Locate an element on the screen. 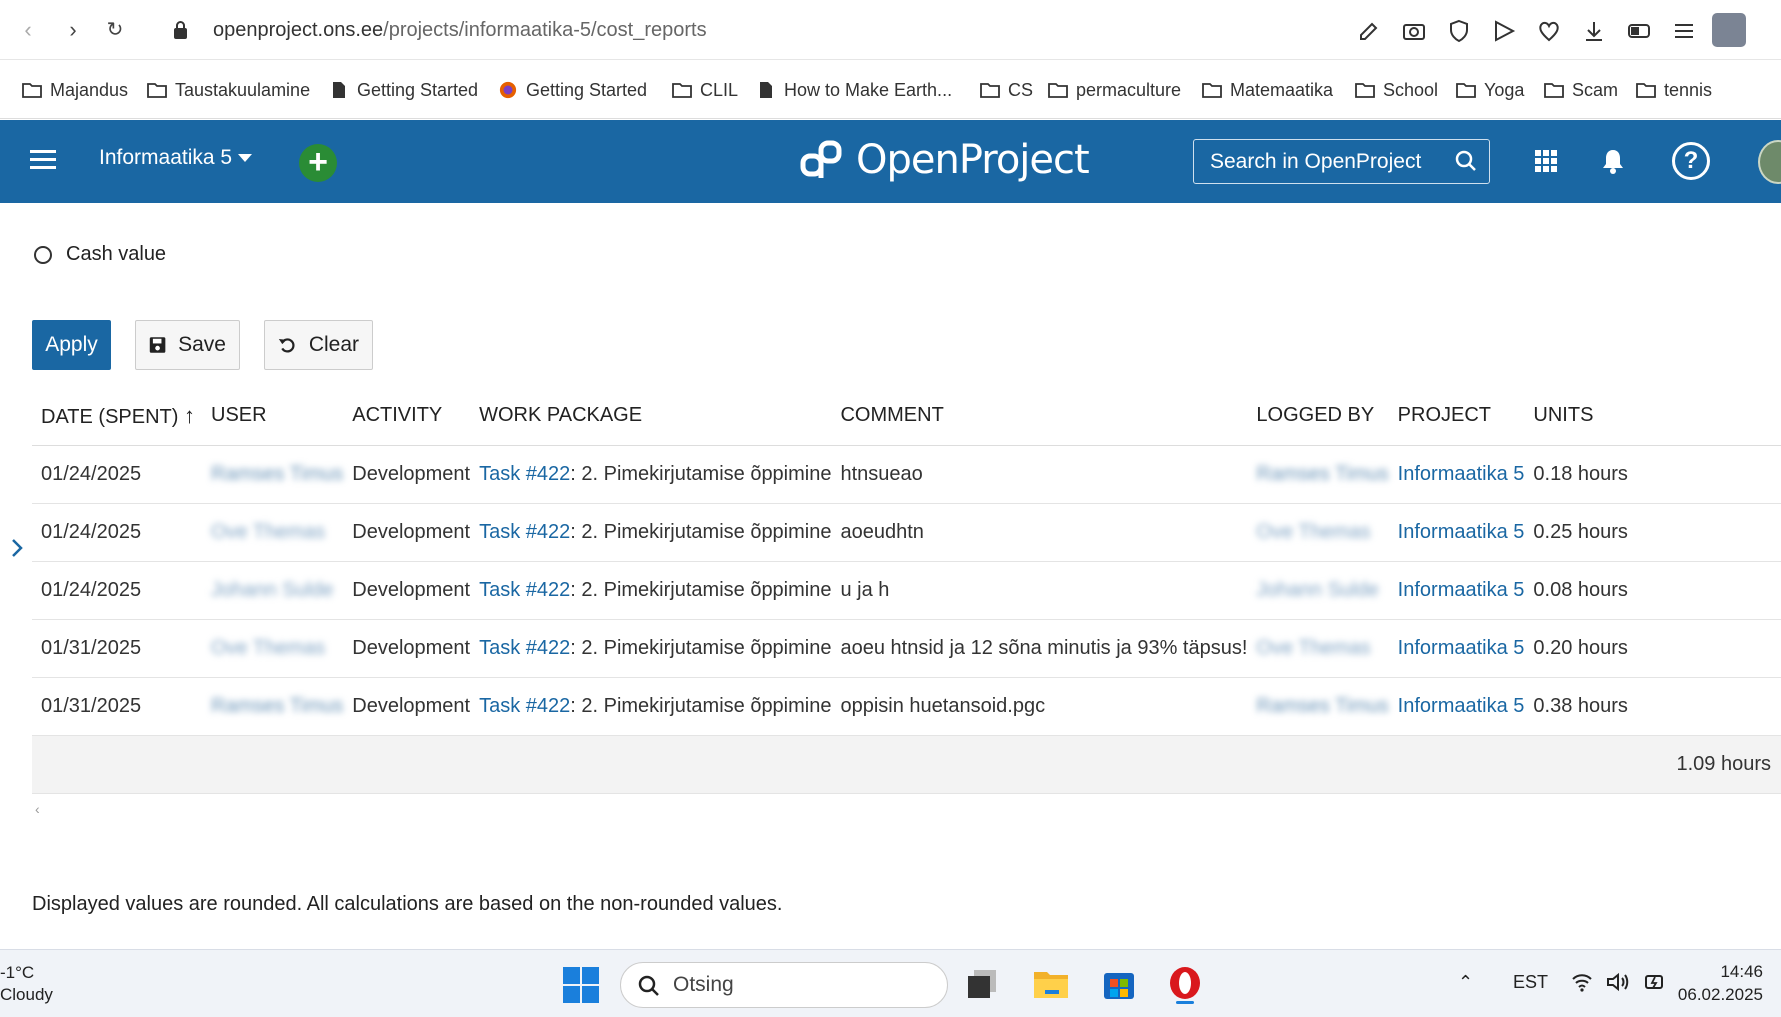 This screenshot has width=1781, height=1017. logged-by-link: Johann Sulde is located at coordinates (1317, 590).